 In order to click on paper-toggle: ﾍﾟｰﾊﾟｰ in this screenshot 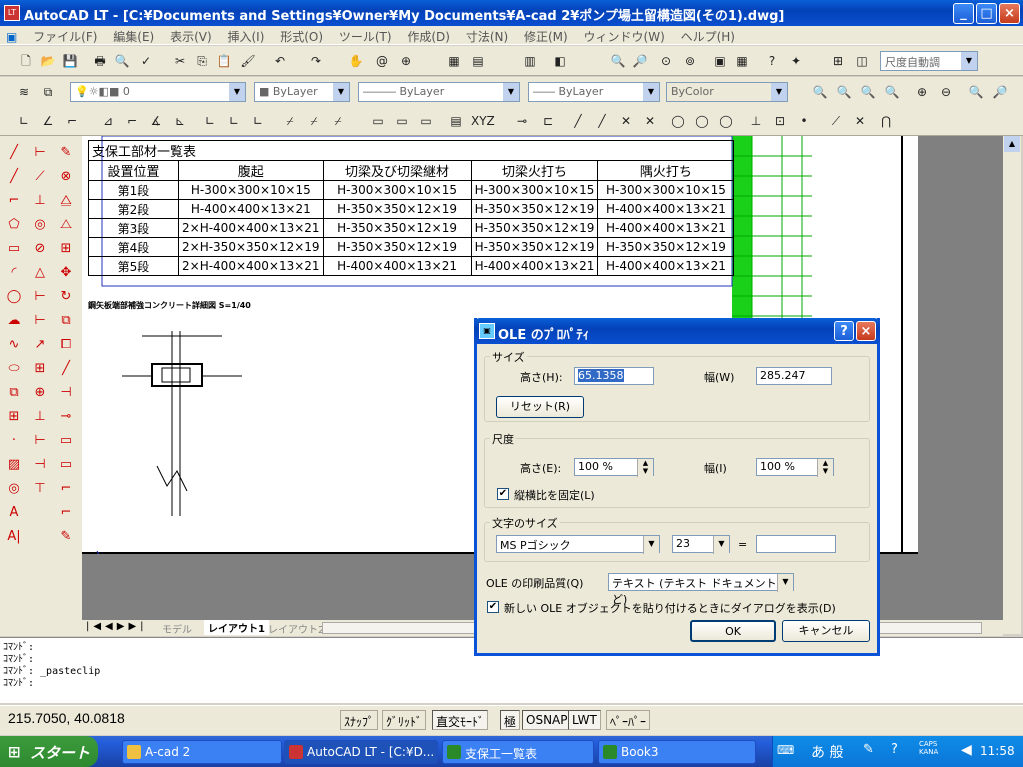, I will do `click(628, 720)`.